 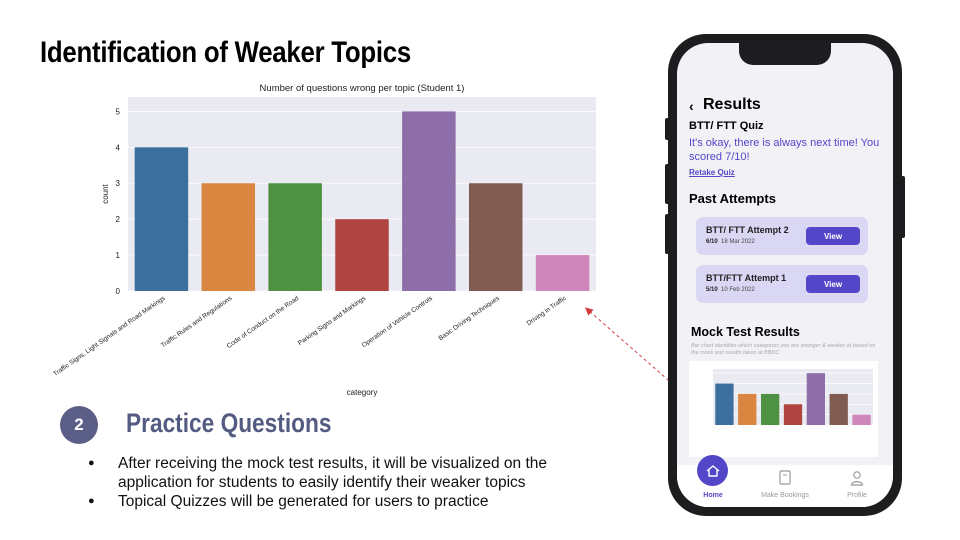 I want to click on attempt-date: 18 Mar 2022, so click(x=738, y=242).